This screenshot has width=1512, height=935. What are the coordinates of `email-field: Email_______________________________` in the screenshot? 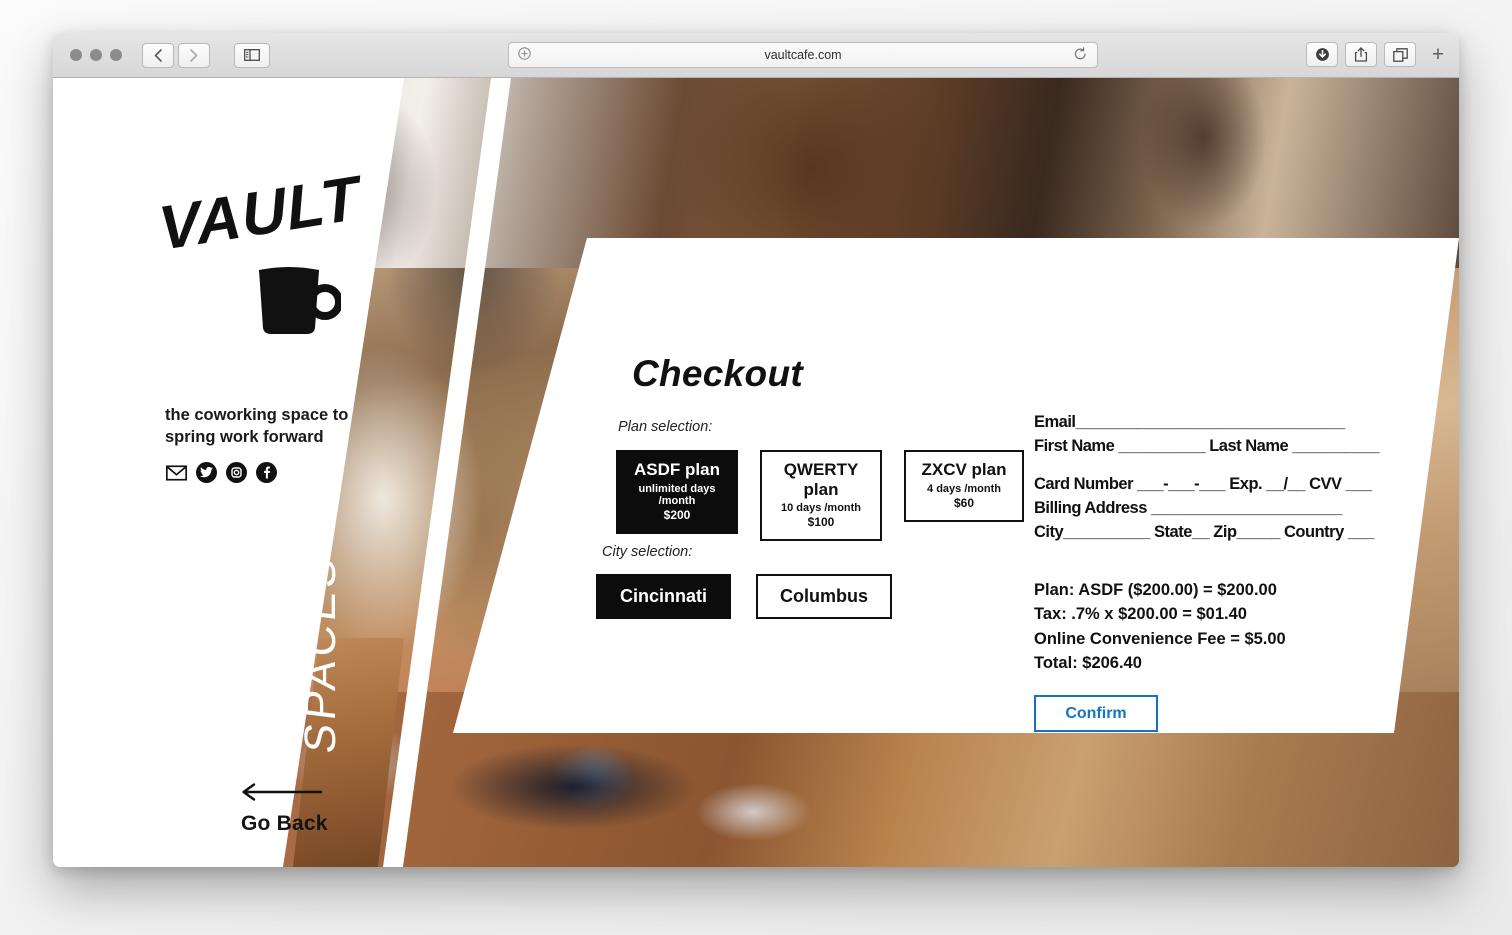 It's located at (1234, 423).